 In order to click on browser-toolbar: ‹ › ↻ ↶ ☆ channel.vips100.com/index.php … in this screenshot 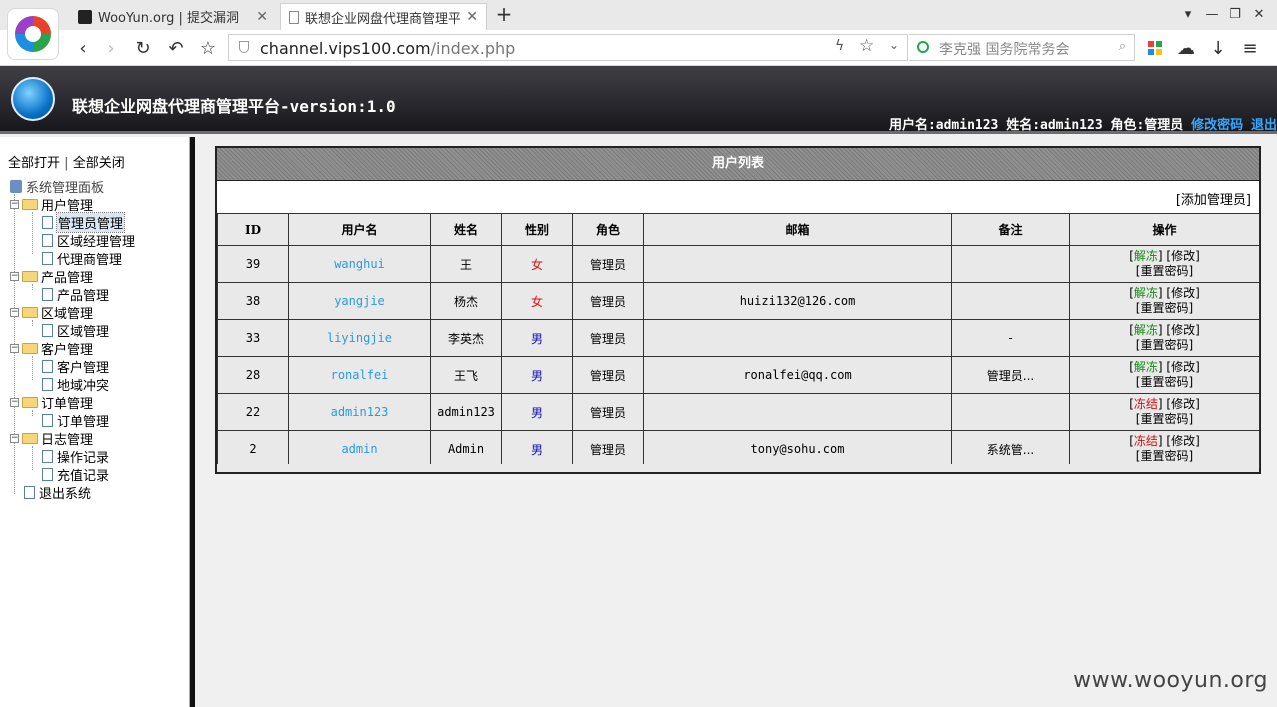, I will do `click(638, 48)`.